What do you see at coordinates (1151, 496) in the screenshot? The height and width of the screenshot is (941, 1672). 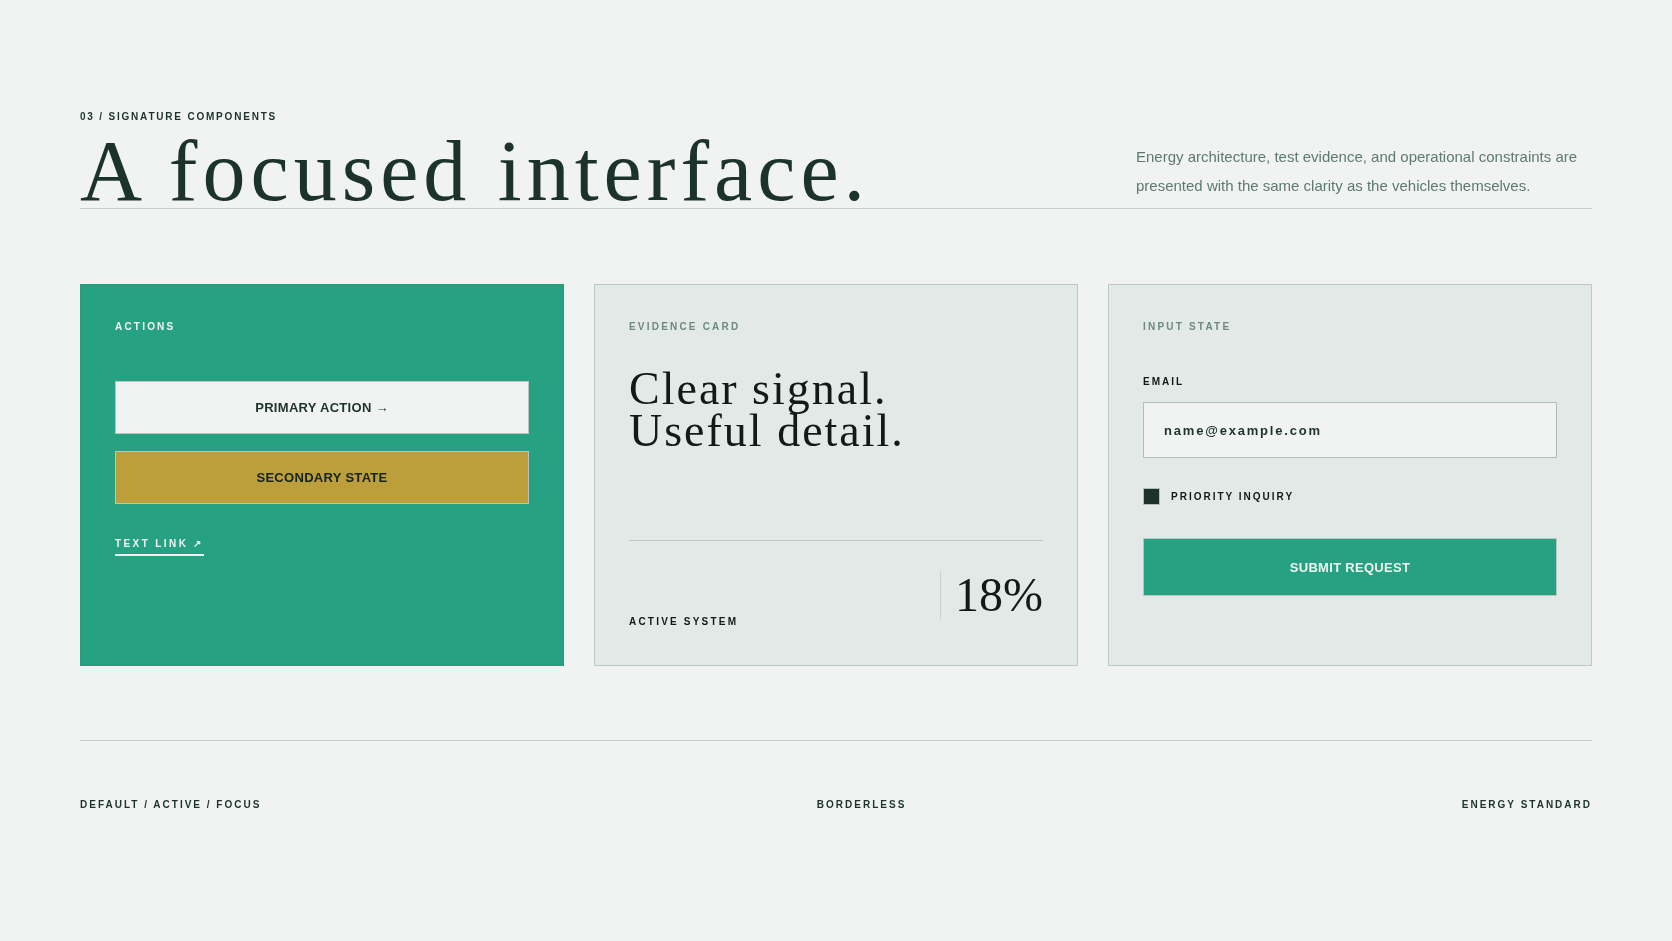 I see `checkbox` at bounding box center [1151, 496].